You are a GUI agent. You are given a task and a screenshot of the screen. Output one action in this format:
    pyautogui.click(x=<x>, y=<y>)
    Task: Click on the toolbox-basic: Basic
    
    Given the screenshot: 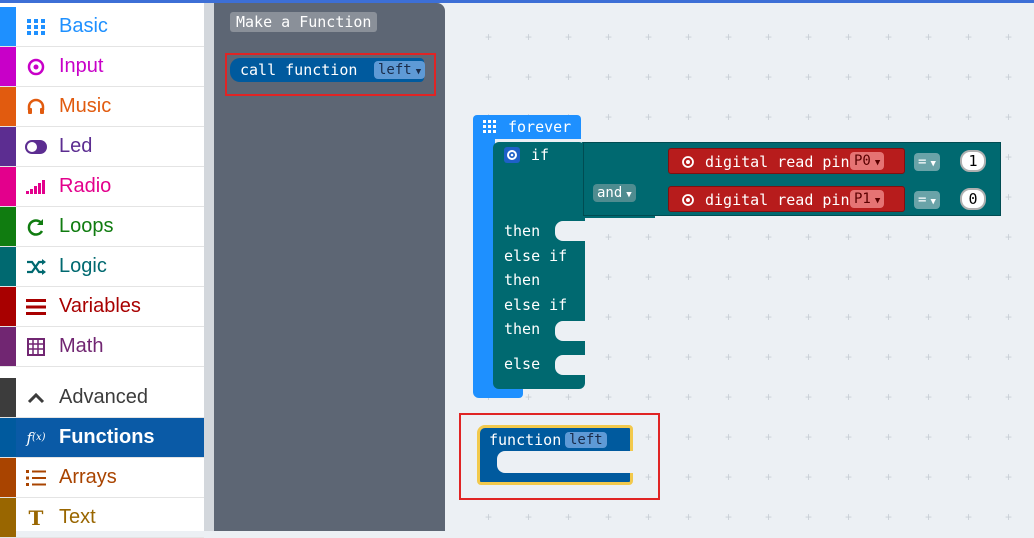 What is the action you would take?
    pyautogui.click(x=102, y=27)
    